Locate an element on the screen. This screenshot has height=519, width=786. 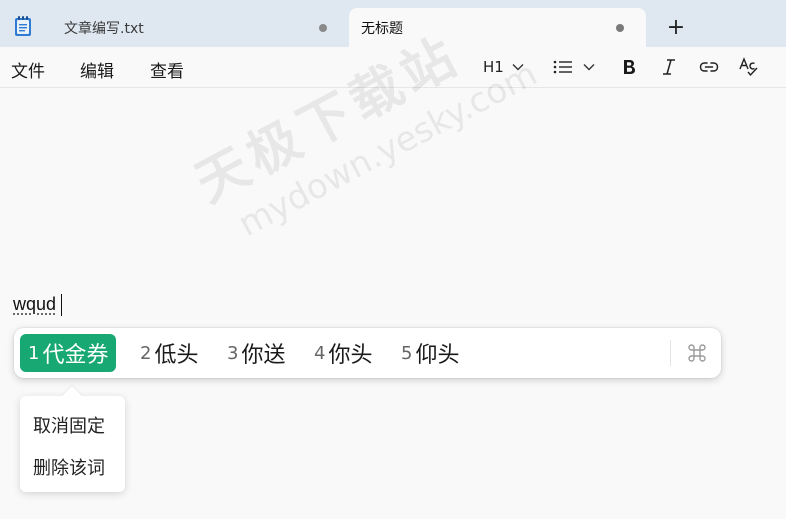
candidate-context-menu: 取消固定 删除该词 is located at coordinates (72, 444).